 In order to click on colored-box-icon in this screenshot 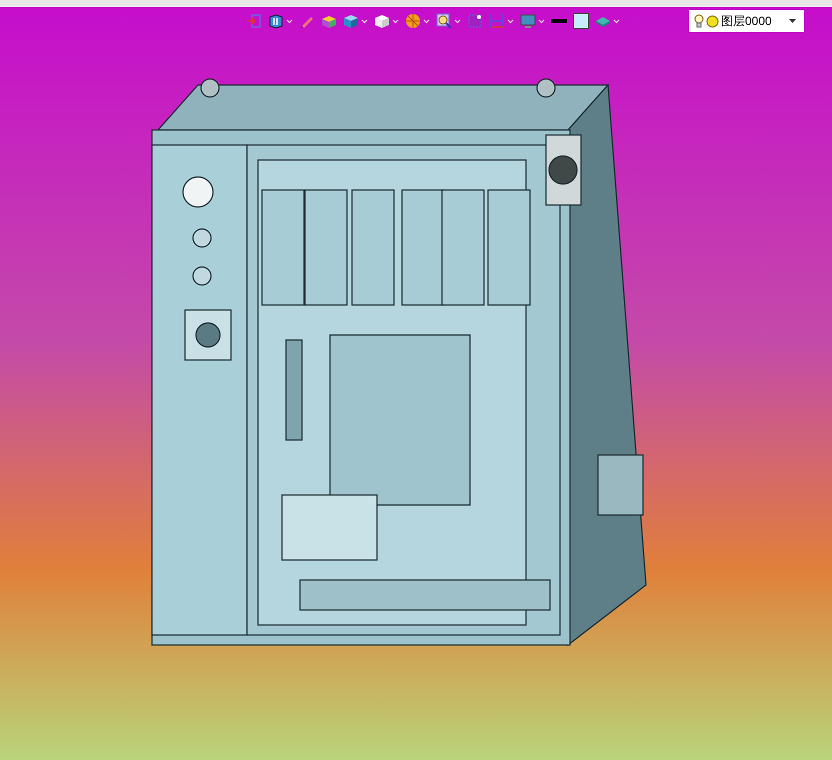, I will do `click(329, 21)`.